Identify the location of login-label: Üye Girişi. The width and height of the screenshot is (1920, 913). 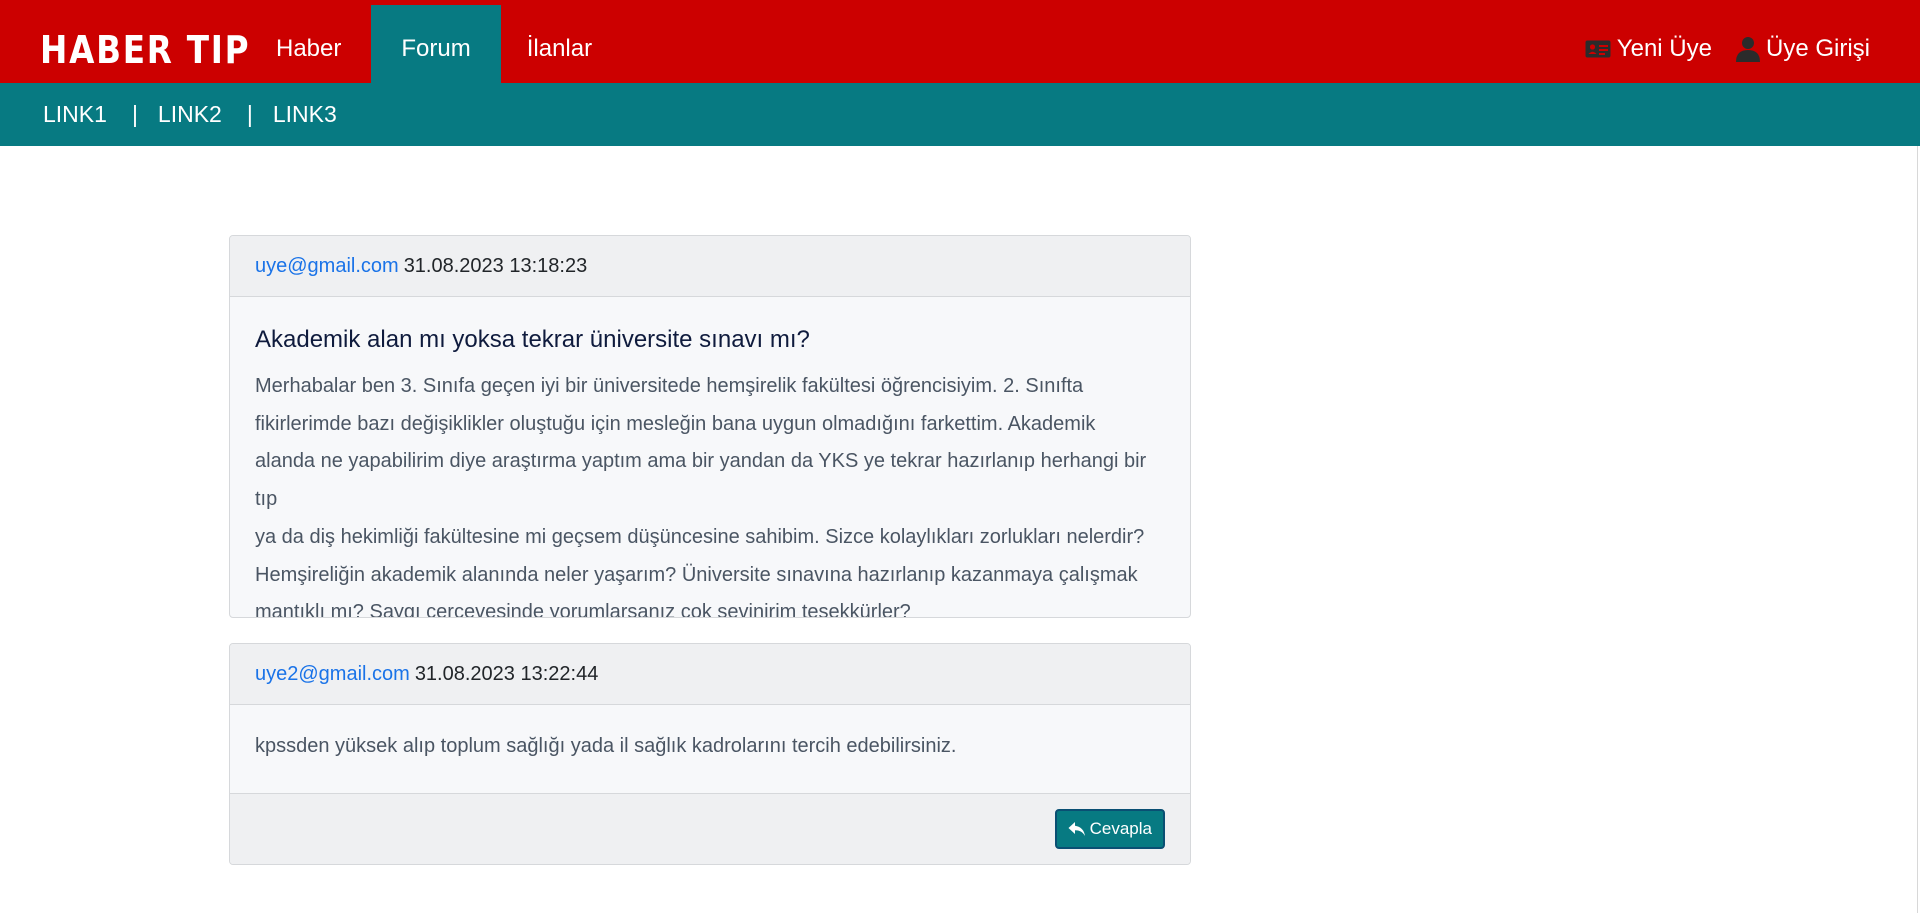
(1817, 48).